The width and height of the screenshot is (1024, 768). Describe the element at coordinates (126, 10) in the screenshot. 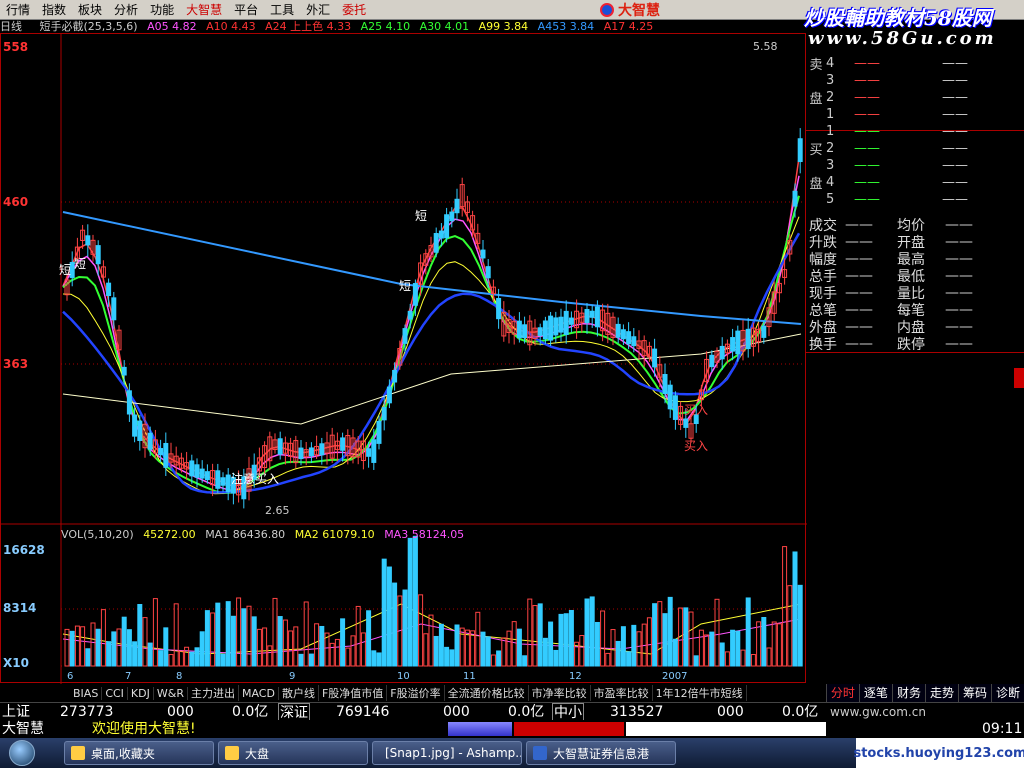

I see `menu-analysis: 分析` at that location.